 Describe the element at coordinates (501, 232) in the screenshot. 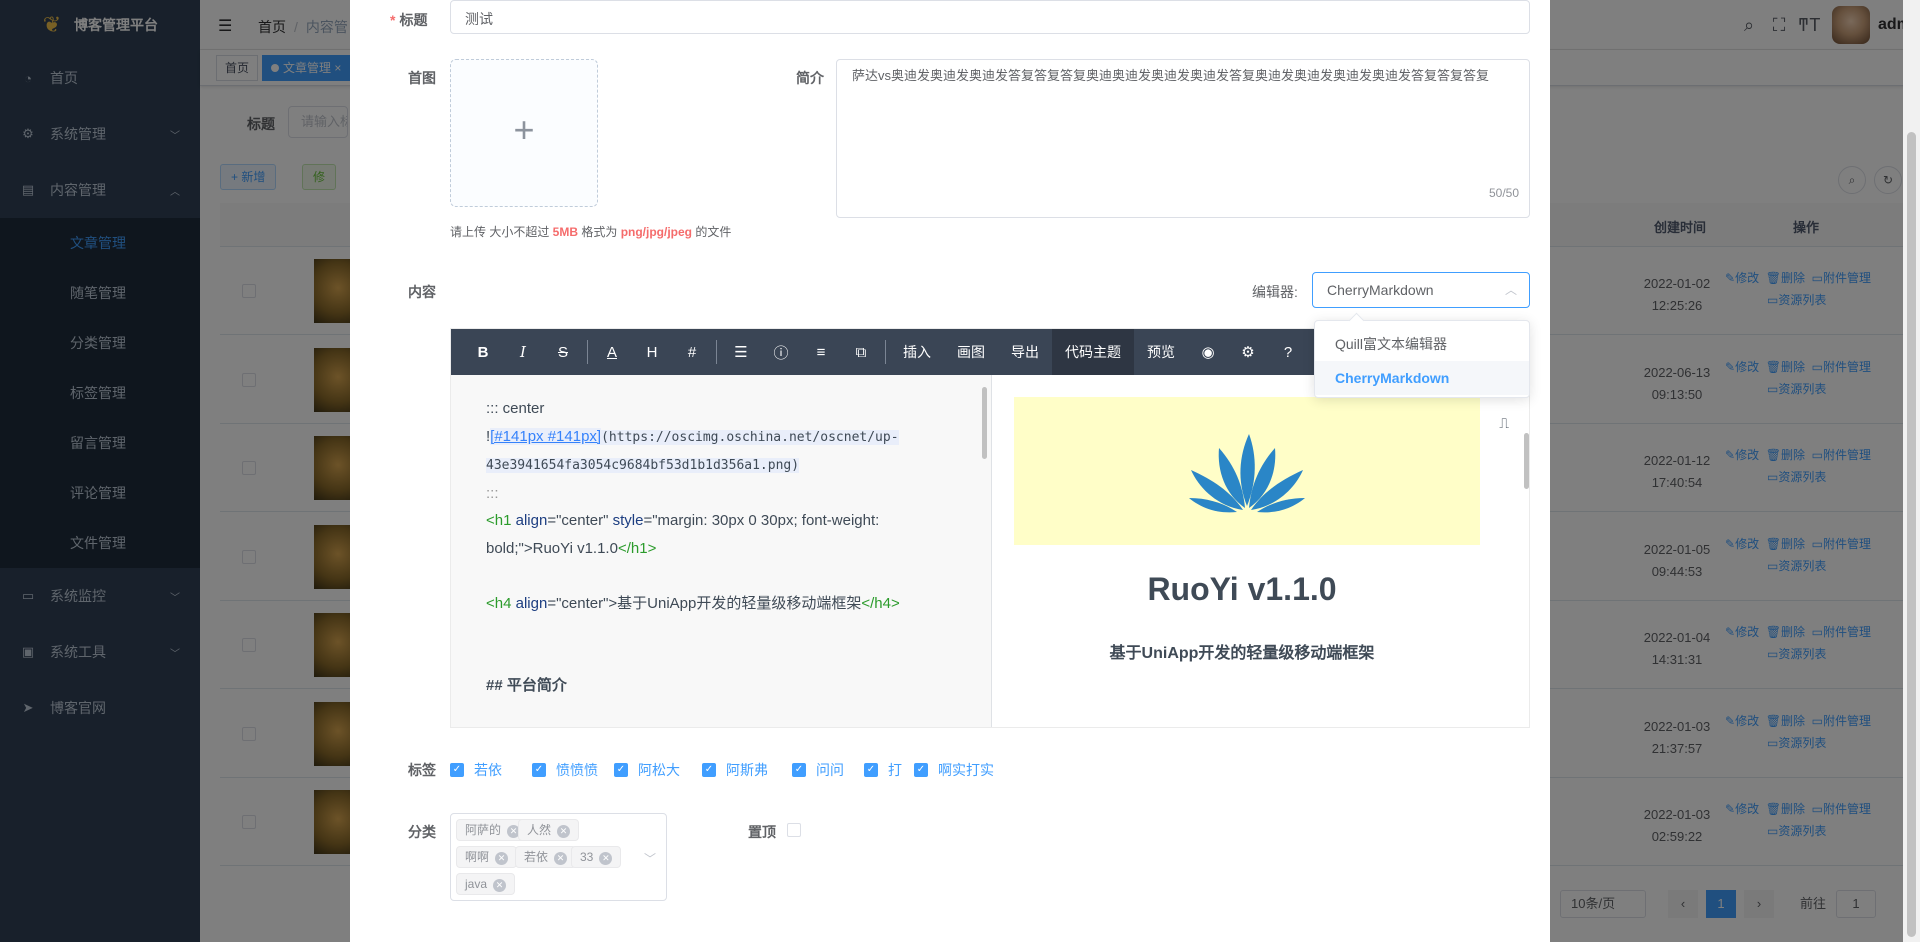

I see `upload-tip-prefix: 请上传 大小不超过` at that location.